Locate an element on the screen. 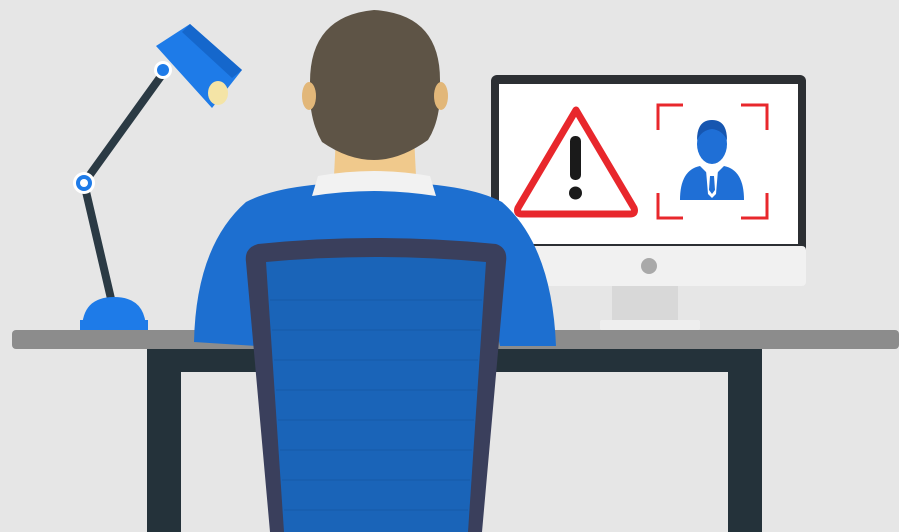 This screenshot has height=532, width=899. monitor-stand is located at coordinates (645, 302).